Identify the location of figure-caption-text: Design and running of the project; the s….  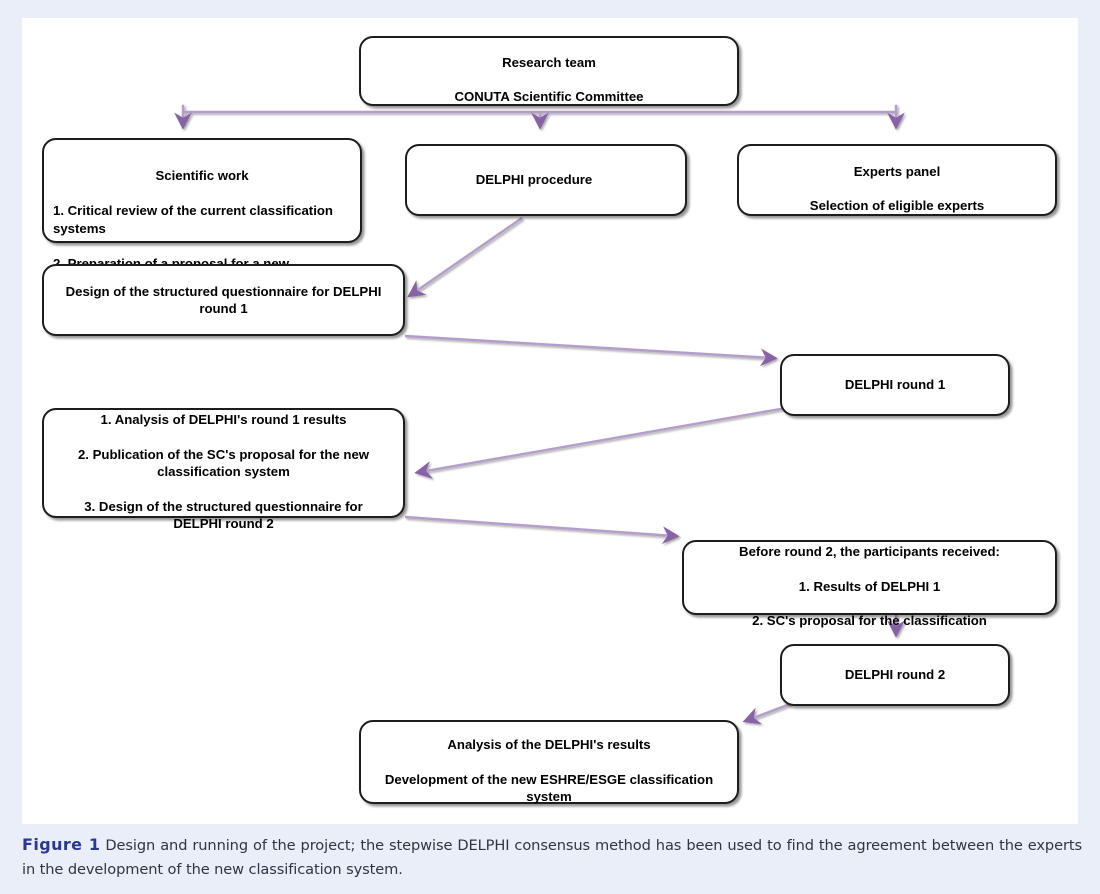
(552, 857).